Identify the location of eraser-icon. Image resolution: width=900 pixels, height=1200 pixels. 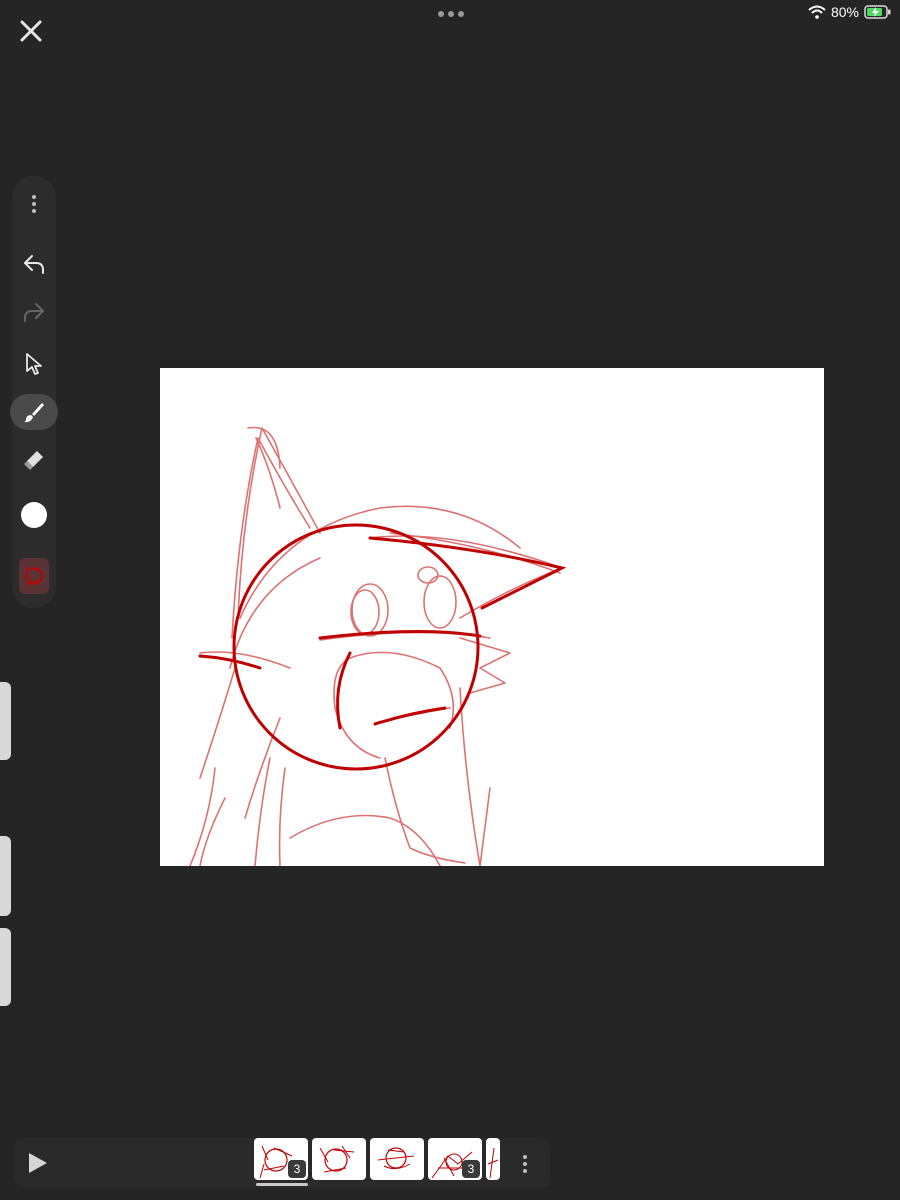
(33, 460).